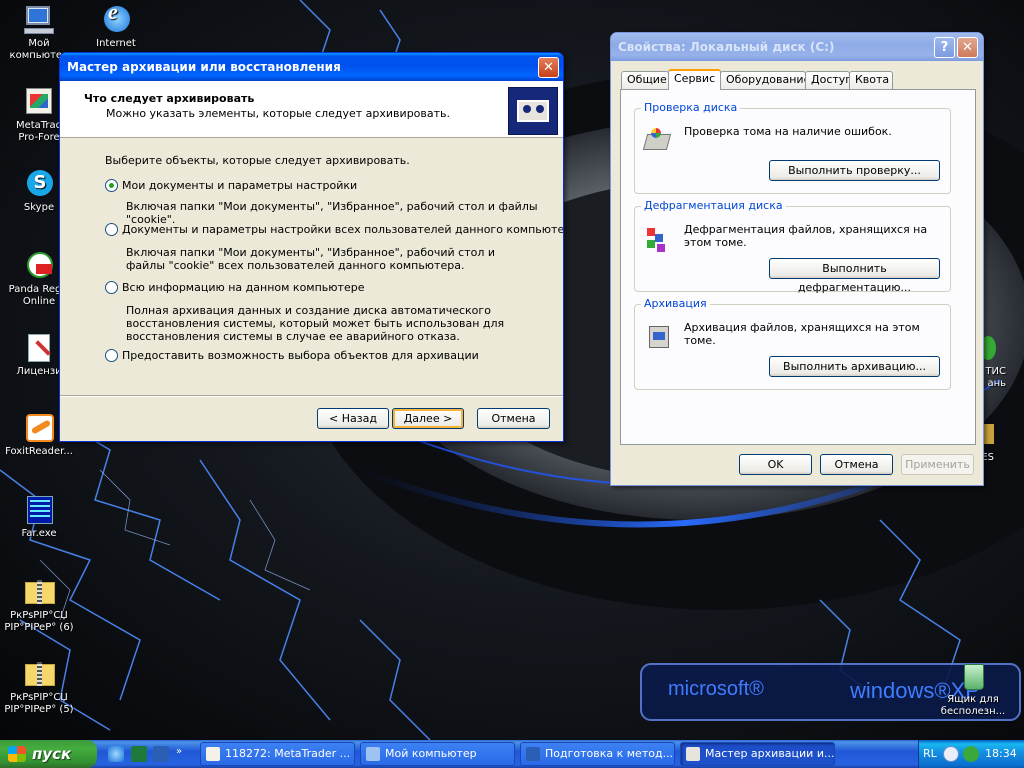  Describe the element at coordinates (930, 753) in the screenshot. I see `language-indicator: RL` at that location.